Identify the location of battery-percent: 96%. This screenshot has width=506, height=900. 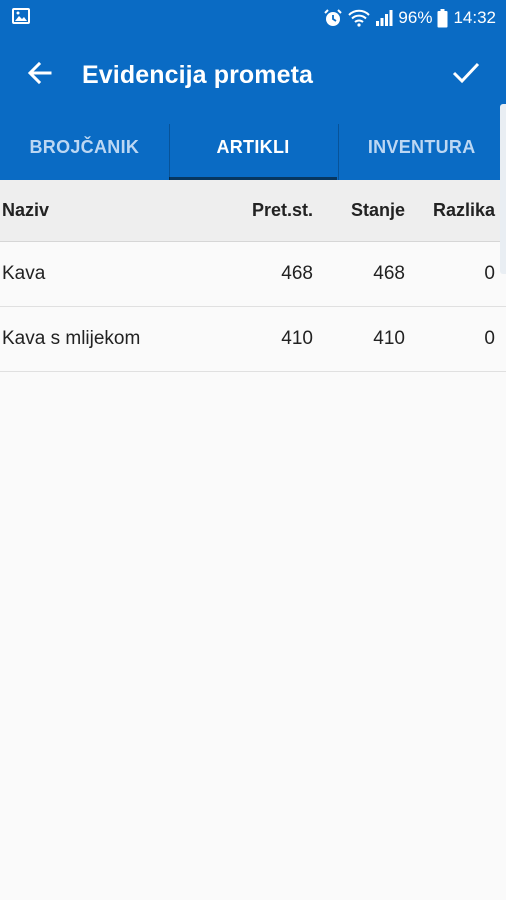
(415, 17).